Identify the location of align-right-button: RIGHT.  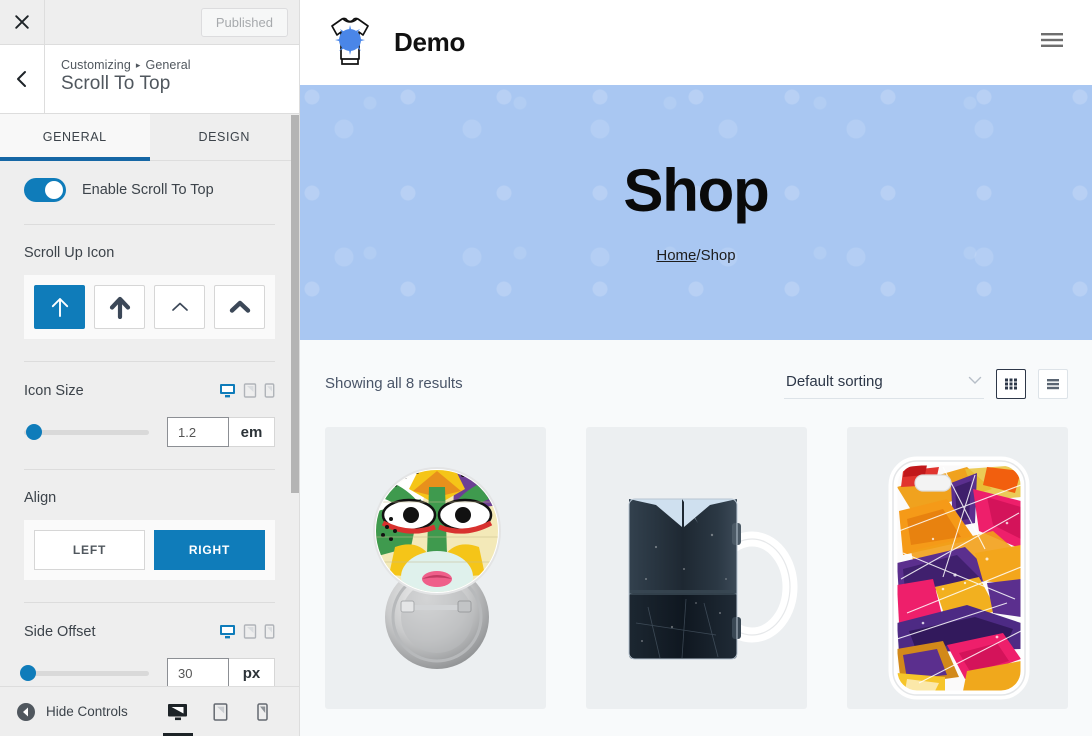
(209, 550).